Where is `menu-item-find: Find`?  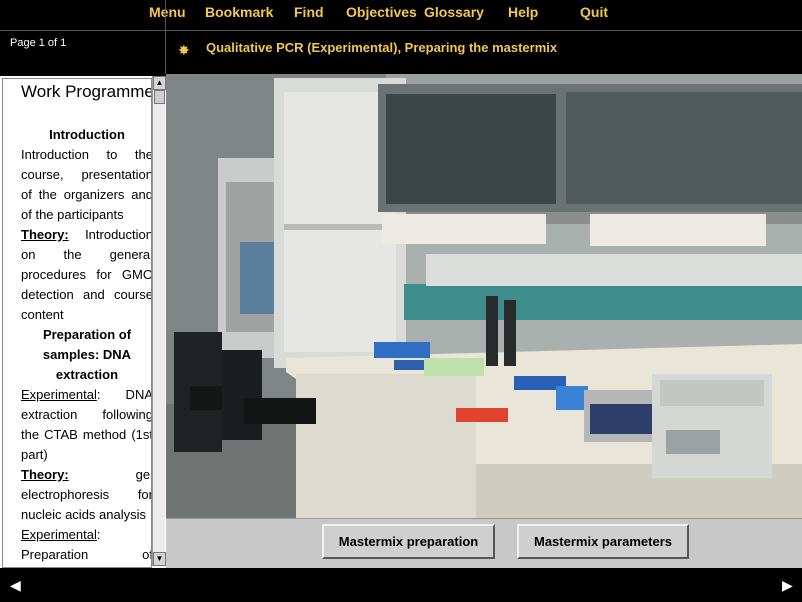 menu-item-find: Find is located at coordinates (309, 12).